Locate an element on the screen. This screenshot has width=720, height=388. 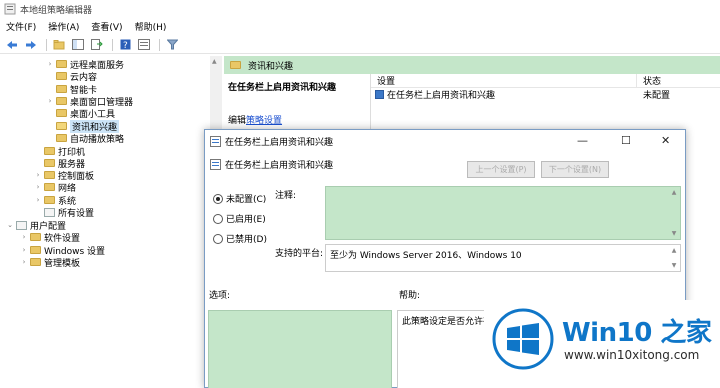
list-header: 设置 状态 is located at coordinates (545, 81).